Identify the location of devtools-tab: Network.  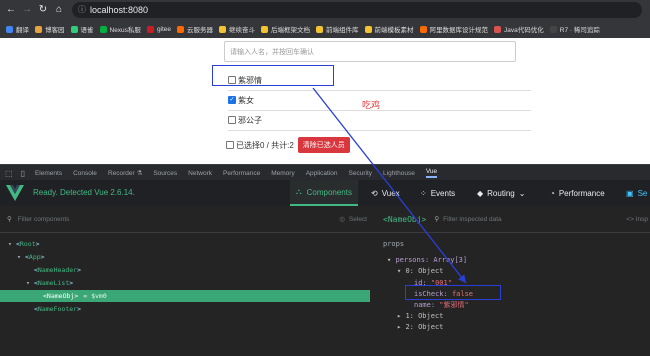
(200, 173).